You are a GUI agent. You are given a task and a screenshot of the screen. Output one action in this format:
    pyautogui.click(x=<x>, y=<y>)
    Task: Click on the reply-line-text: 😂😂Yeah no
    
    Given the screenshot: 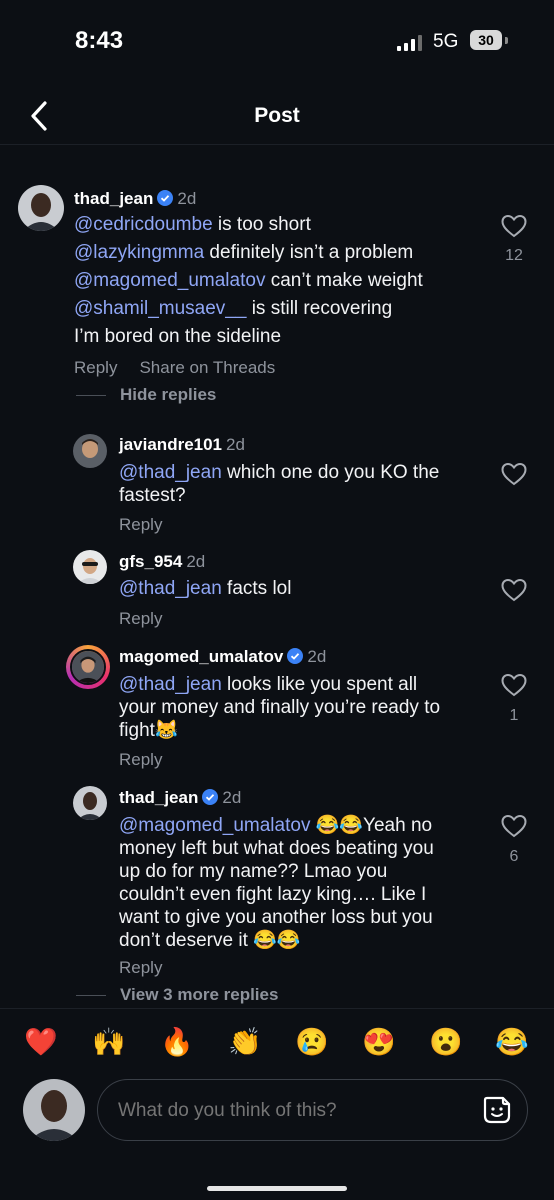 What is the action you would take?
    pyautogui.click(x=371, y=825)
    